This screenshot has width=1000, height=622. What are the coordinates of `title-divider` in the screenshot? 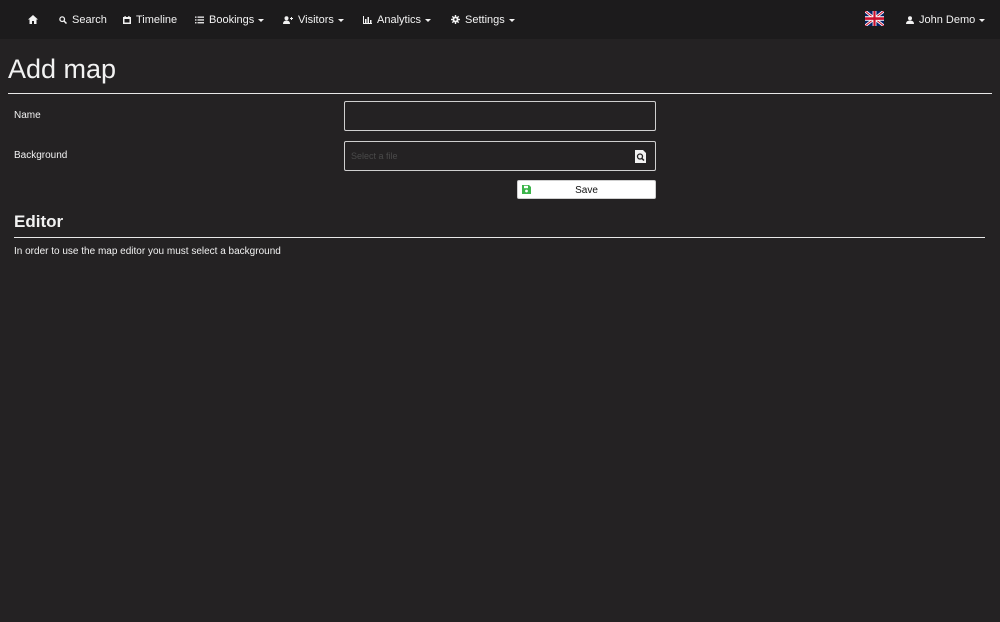 It's located at (500, 93).